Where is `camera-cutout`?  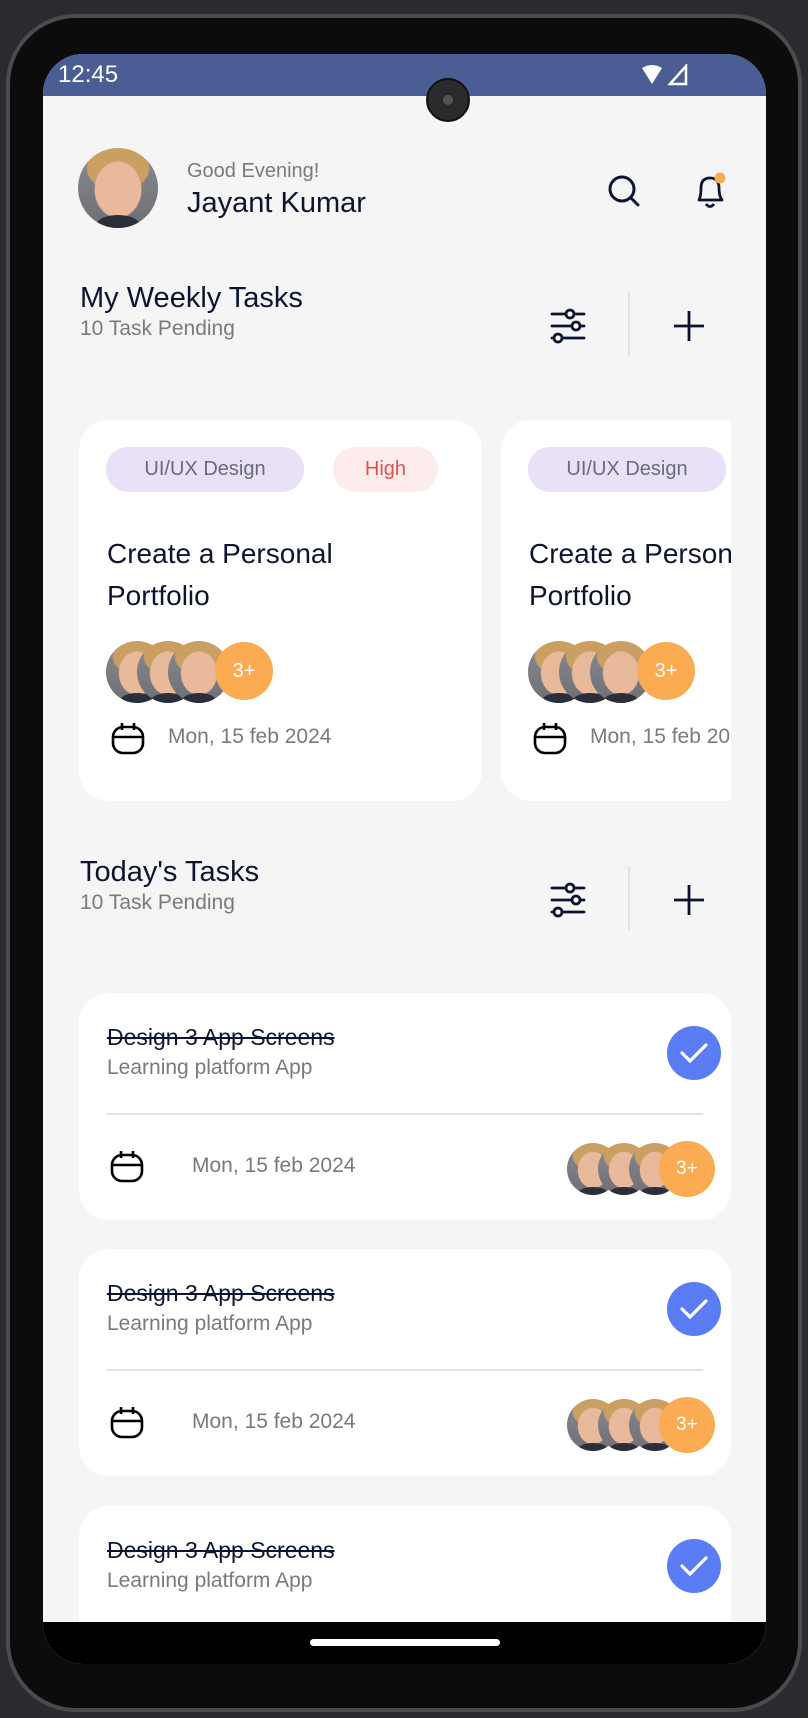 camera-cutout is located at coordinates (448, 100).